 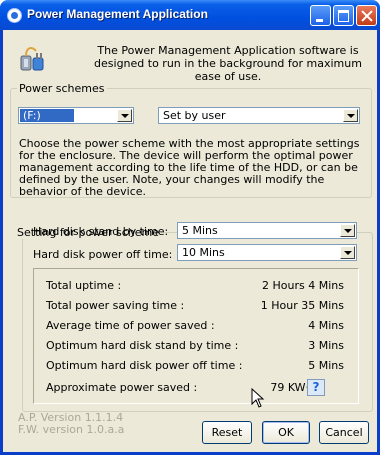 I want to click on ok-button: OK, so click(x=286, y=432).